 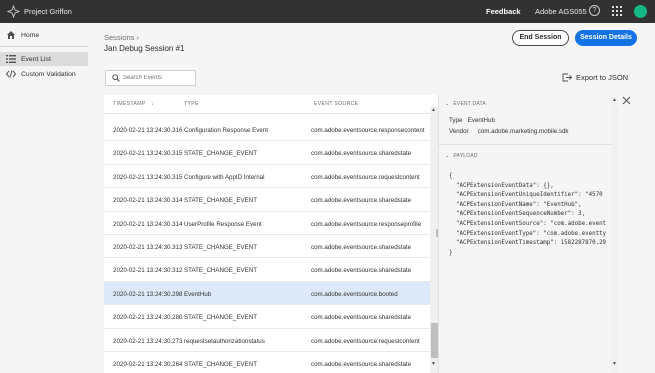 I want to click on home-icon, so click(x=11, y=35).